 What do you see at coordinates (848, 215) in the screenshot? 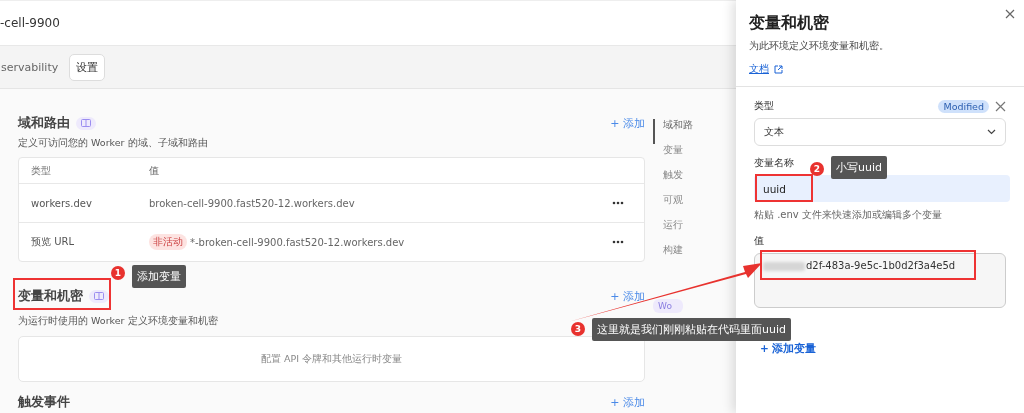
I see `field-hint: 粘贴 .env 文件来快速添加或编辑多个变量` at bounding box center [848, 215].